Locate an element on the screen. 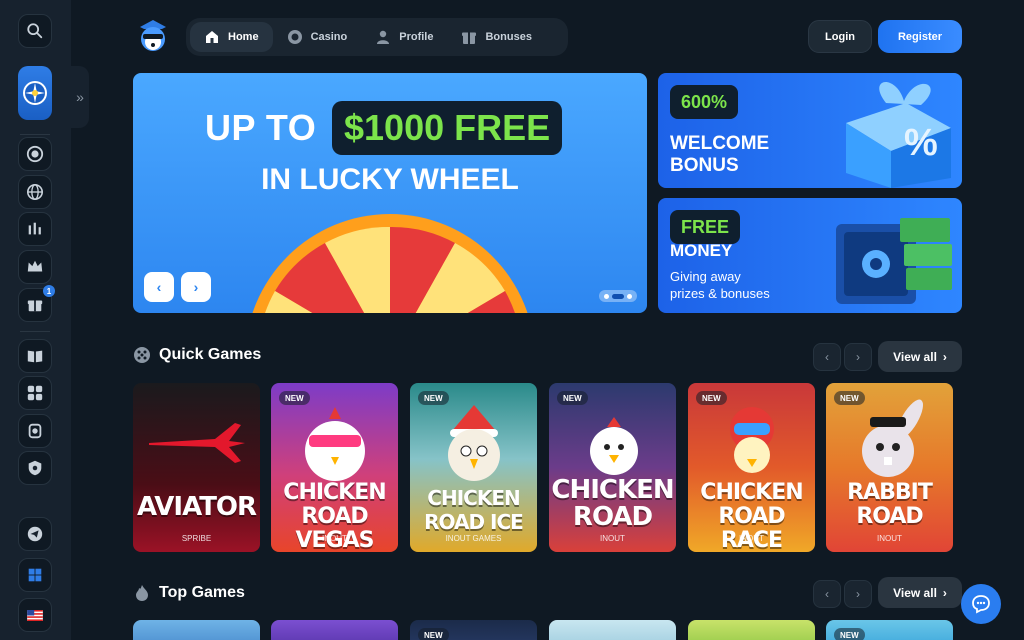 The height and width of the screenshot is (640, 1024). search-icon is located at coordinates (35, 31).